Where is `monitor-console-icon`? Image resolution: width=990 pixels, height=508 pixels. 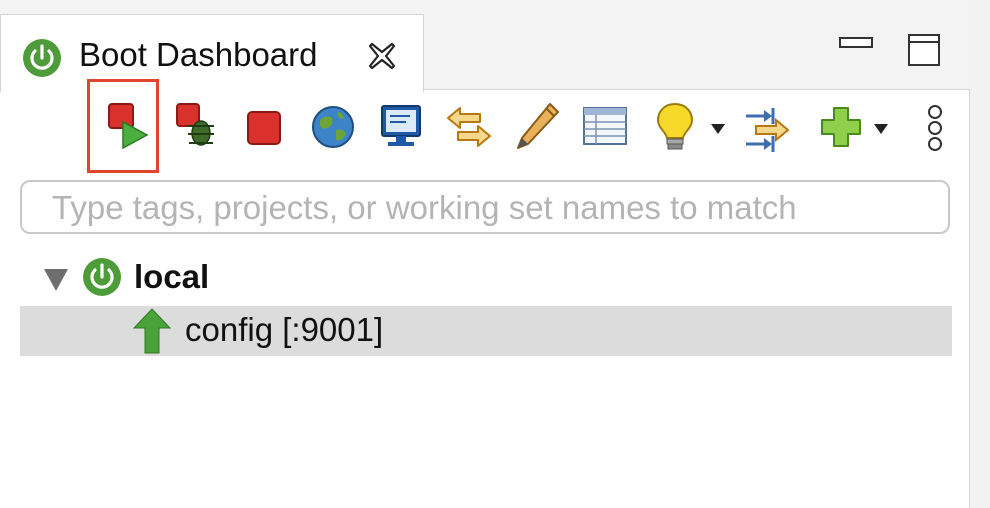 monitor-console-icon is located at coordinates (401, 125).